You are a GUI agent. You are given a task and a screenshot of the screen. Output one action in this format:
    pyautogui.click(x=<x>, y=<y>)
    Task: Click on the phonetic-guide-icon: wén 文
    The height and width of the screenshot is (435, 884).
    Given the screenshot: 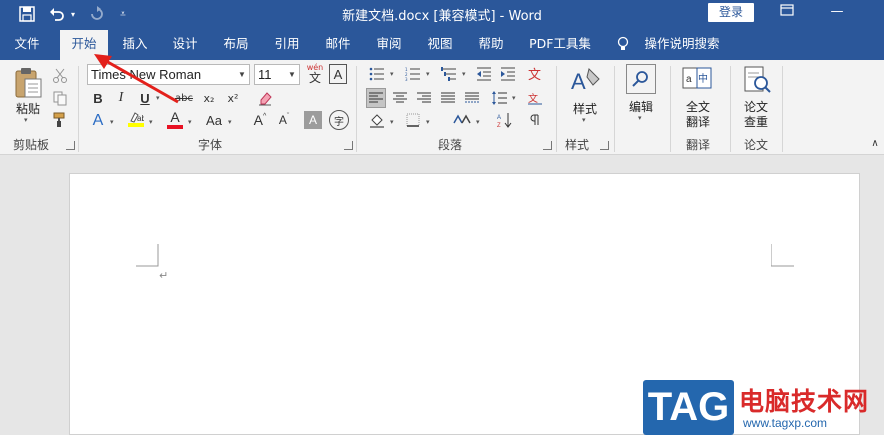 What is the action you would take?
    pyautogui.click(x=315, y=74)
    